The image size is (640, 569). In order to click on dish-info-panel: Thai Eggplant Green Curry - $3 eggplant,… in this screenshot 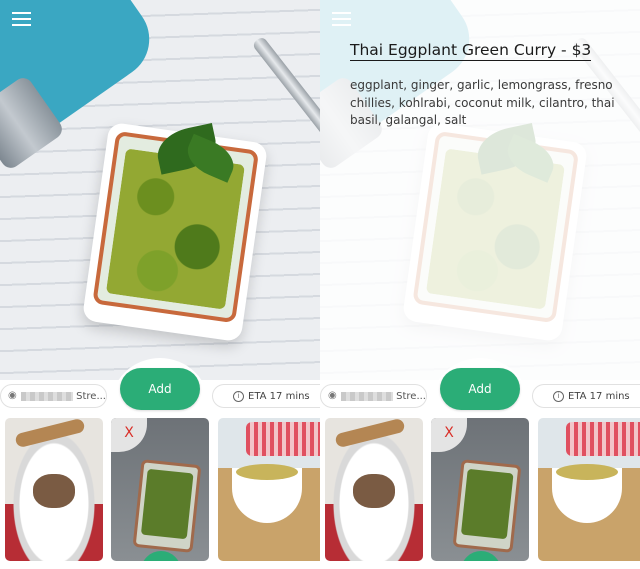, I will do `click(484, 85)`.